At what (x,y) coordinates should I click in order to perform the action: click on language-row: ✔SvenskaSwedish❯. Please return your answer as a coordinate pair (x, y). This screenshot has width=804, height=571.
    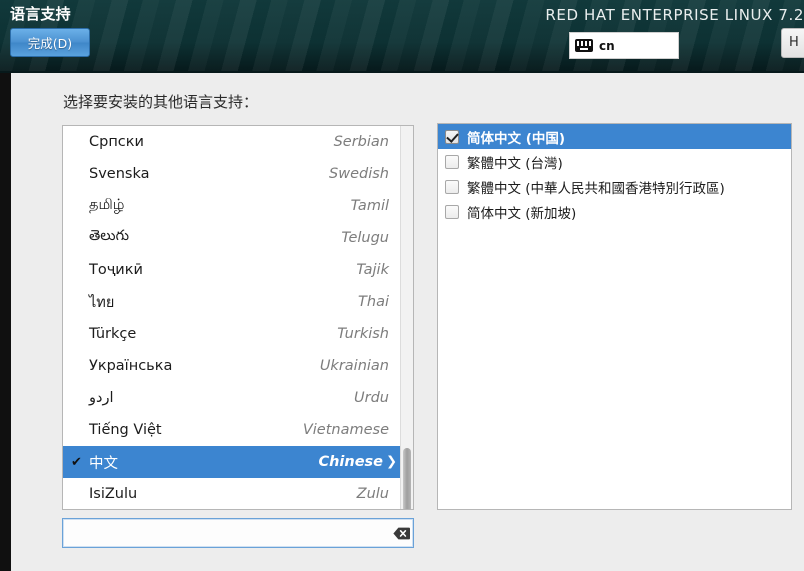
    Looking at the image, I should click on (232, 174).